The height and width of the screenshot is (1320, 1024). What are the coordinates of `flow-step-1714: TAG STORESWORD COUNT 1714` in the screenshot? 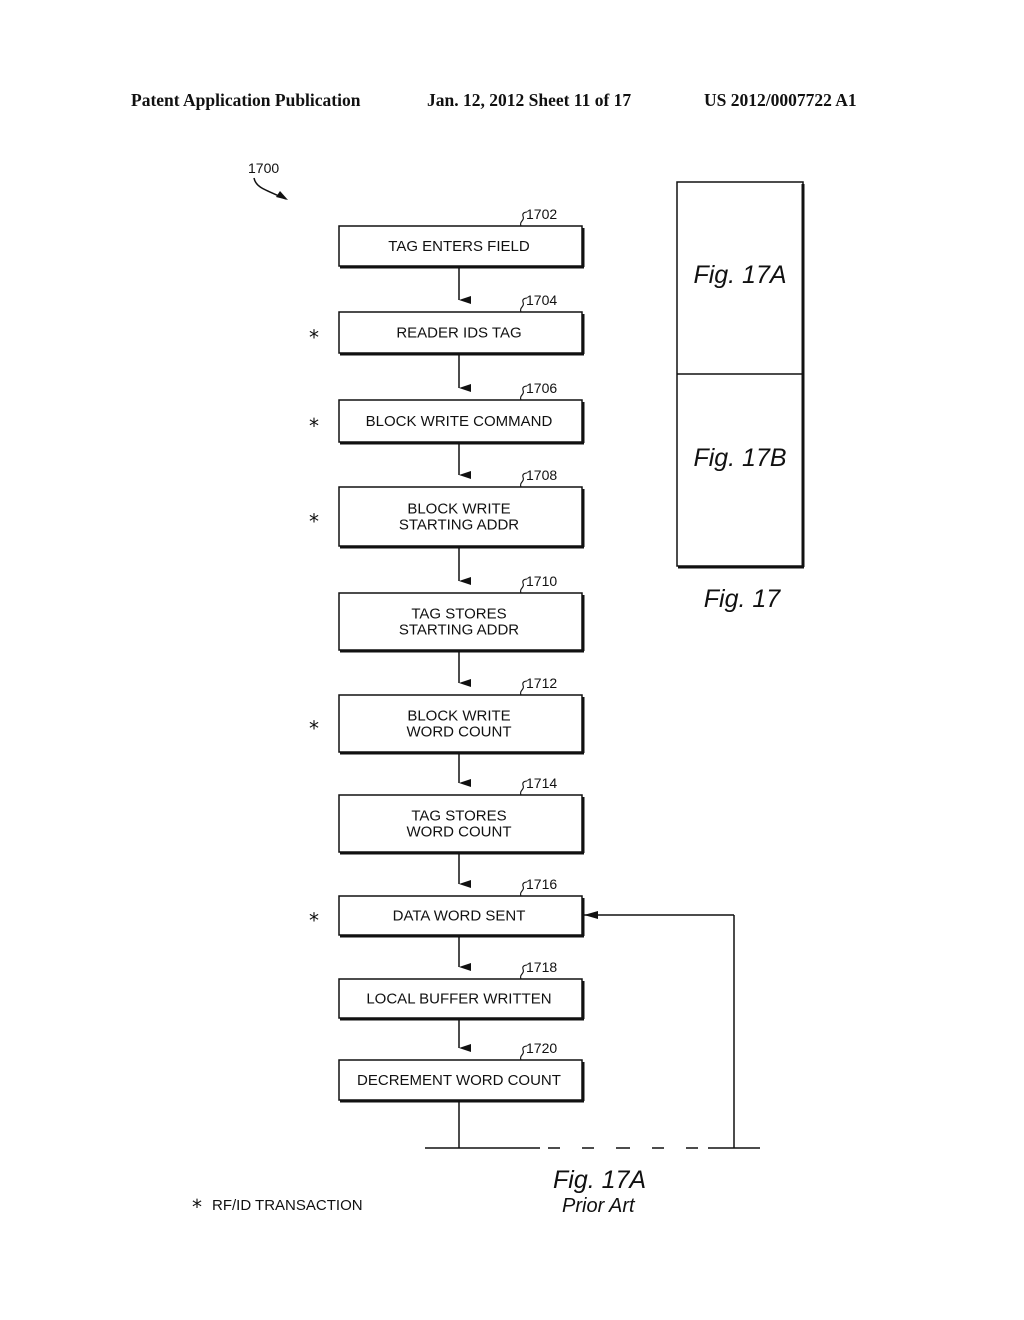 It's located at (461, 831).